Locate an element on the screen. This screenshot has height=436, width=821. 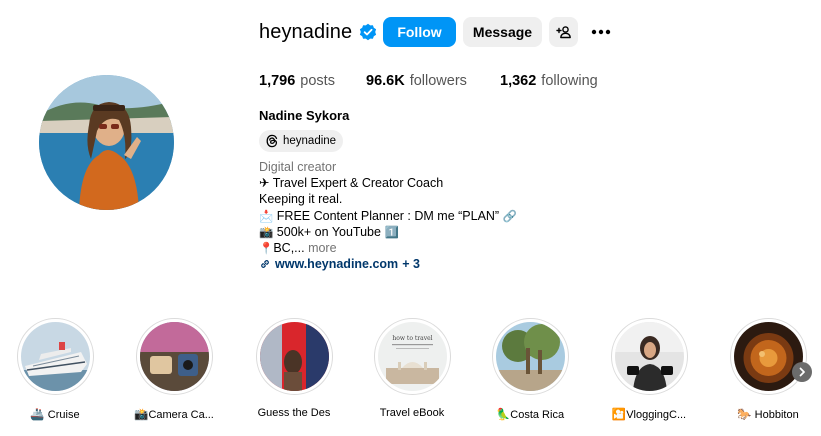
followers-stat: 96.6K followers is located at coordinates (433, 81).